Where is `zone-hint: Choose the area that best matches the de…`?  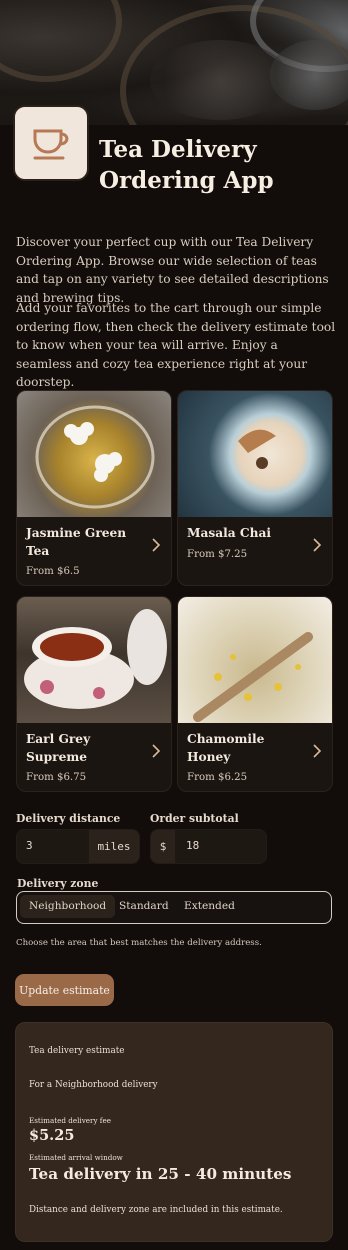 zone-hint: Choose the area that best matches the de… is located at coordinates (139, 943).